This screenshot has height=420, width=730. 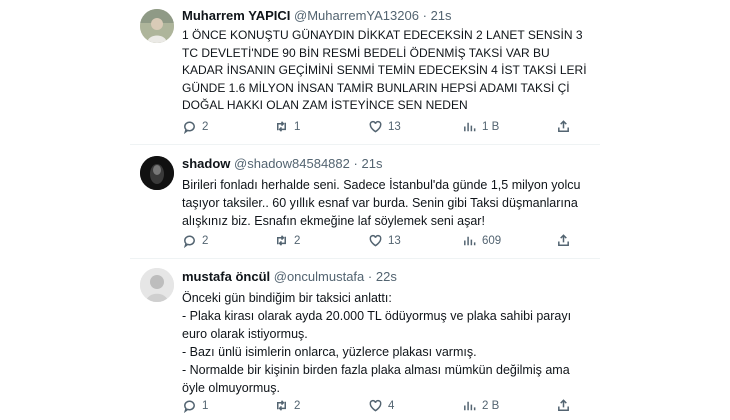 What do you see at coordinates (297, 126) in the screenshot?
I see `retweet-count: 1` at bounding box center [297, 126].